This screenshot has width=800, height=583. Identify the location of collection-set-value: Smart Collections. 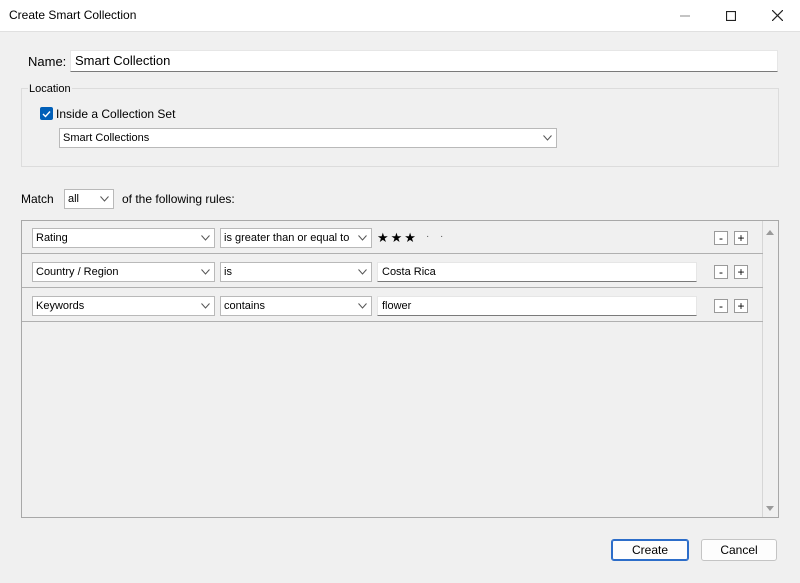
(106, 138).